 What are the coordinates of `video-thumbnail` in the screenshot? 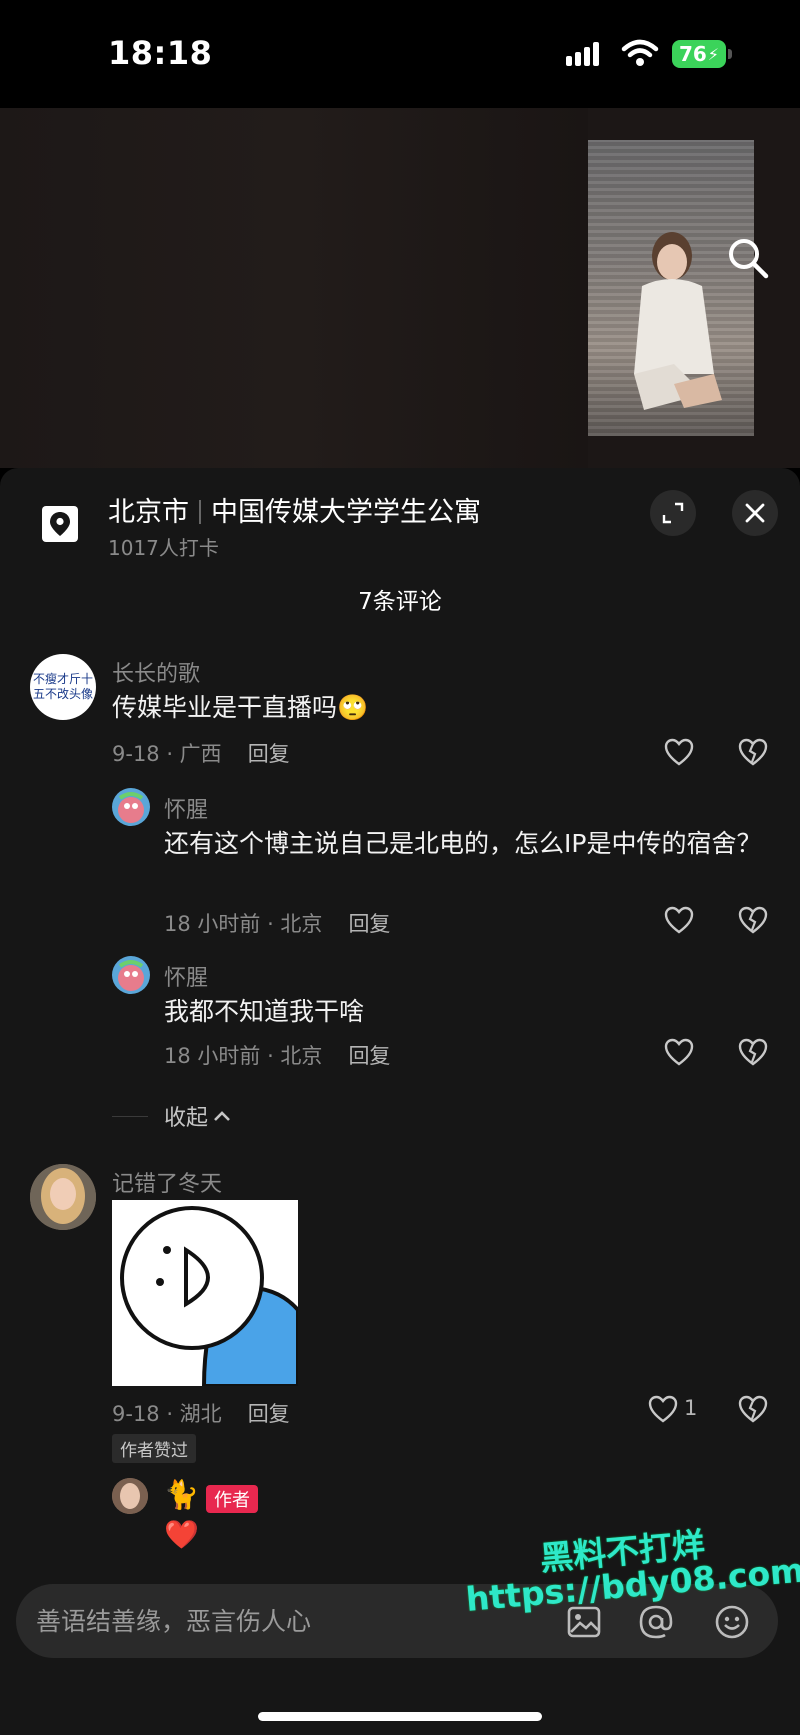 It's located at (671, 288).